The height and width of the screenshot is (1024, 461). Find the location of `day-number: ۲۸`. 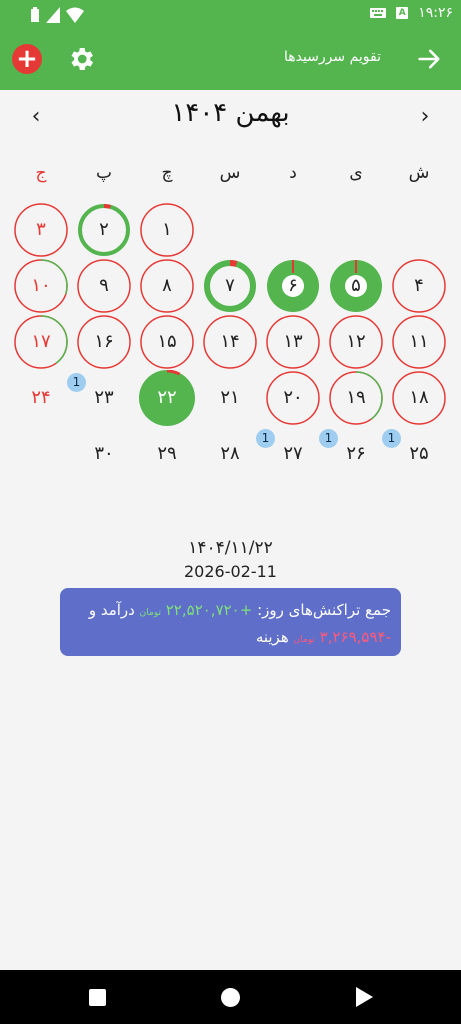

day-number: ۲۸ is located at coordinates (230, 453).